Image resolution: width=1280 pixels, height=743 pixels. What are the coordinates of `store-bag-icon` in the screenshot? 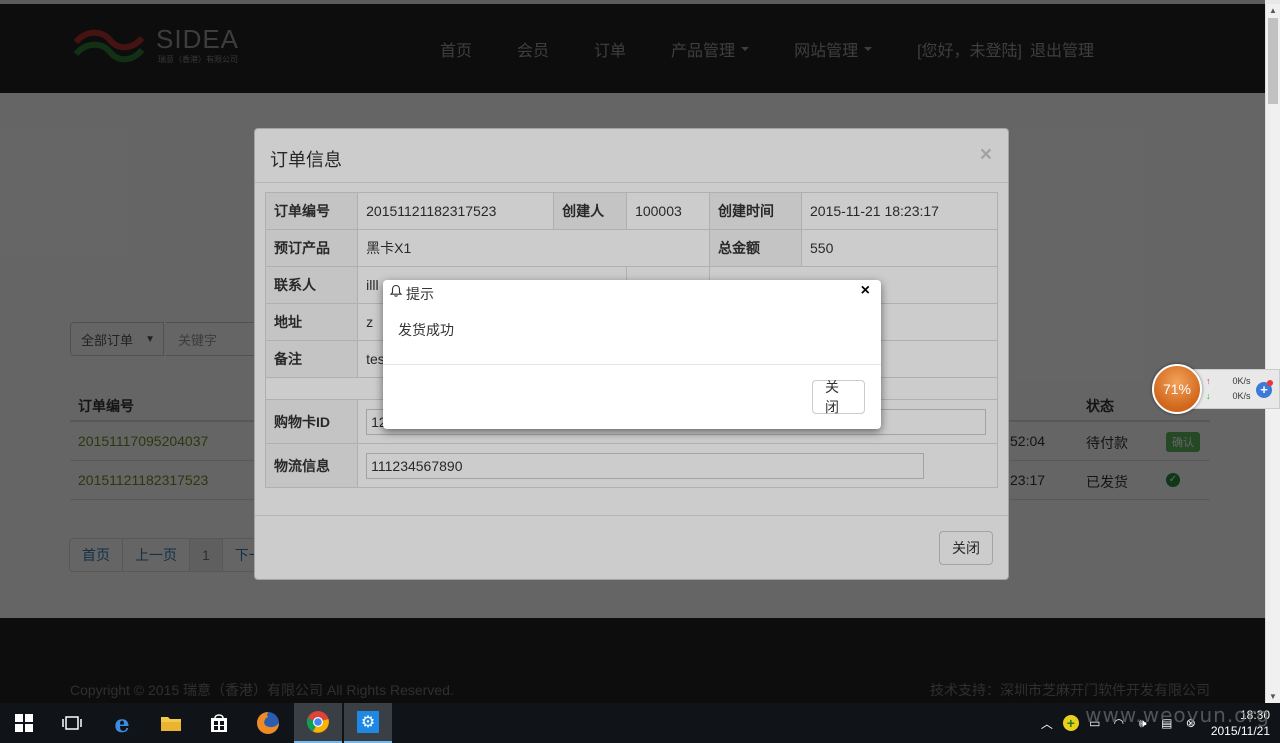 It's located at (219, 723).